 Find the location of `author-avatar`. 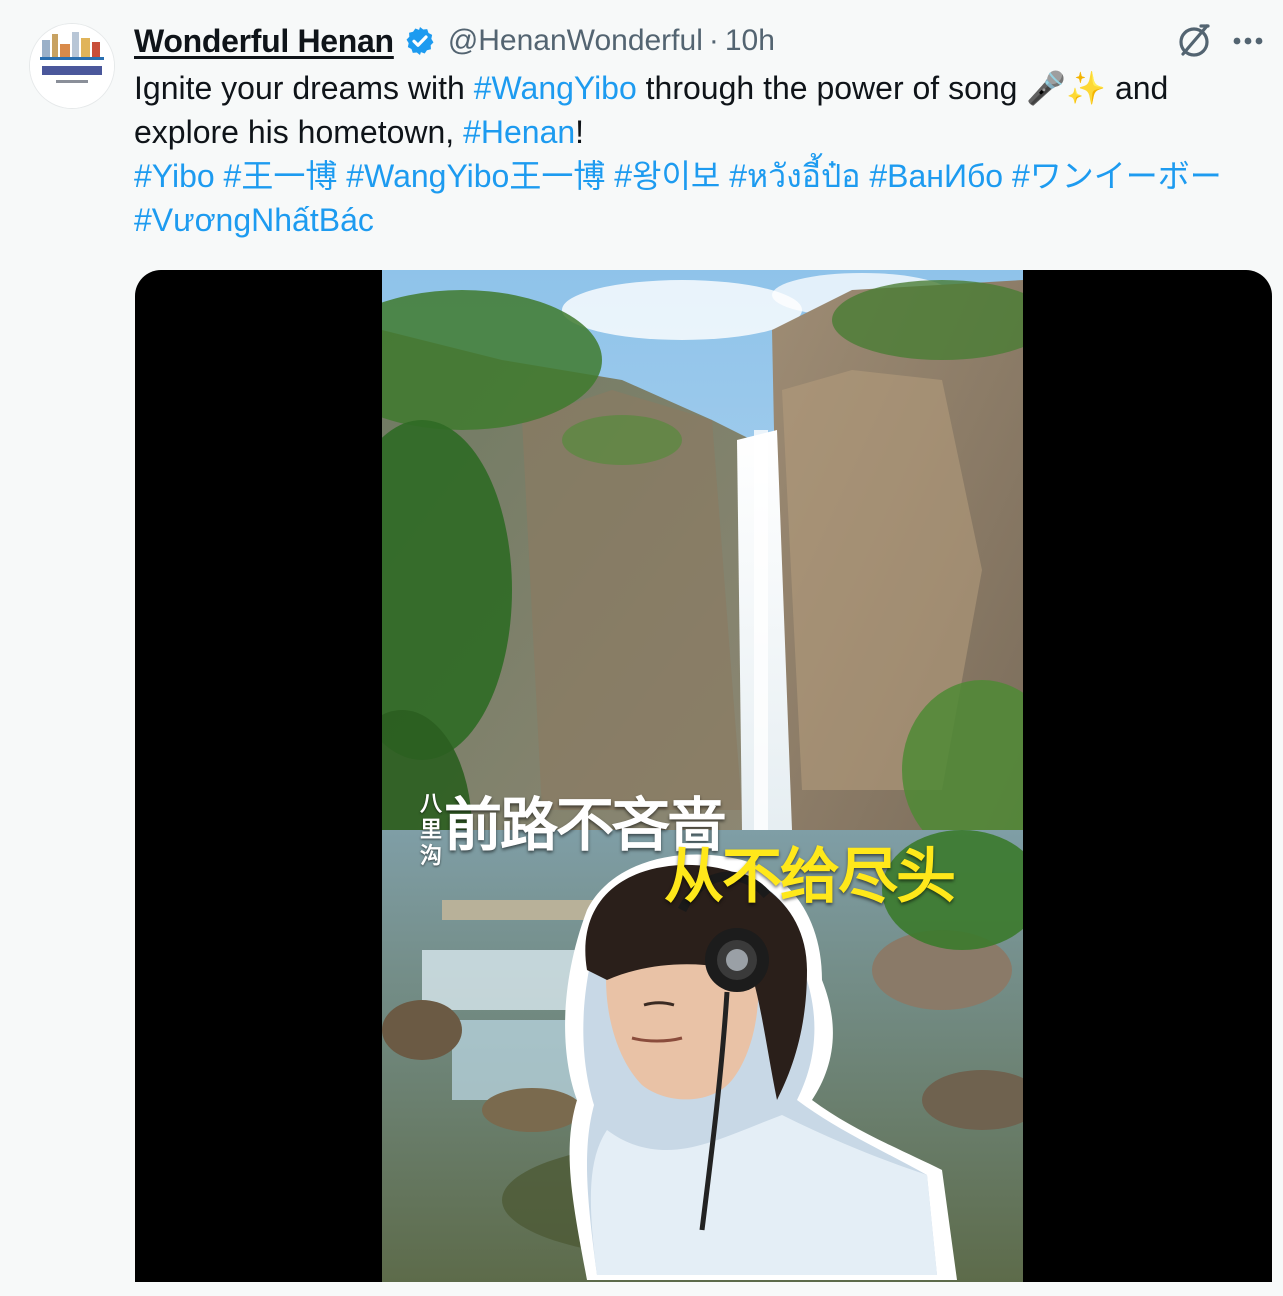

author-avatar is located at coordinates (72, 66).